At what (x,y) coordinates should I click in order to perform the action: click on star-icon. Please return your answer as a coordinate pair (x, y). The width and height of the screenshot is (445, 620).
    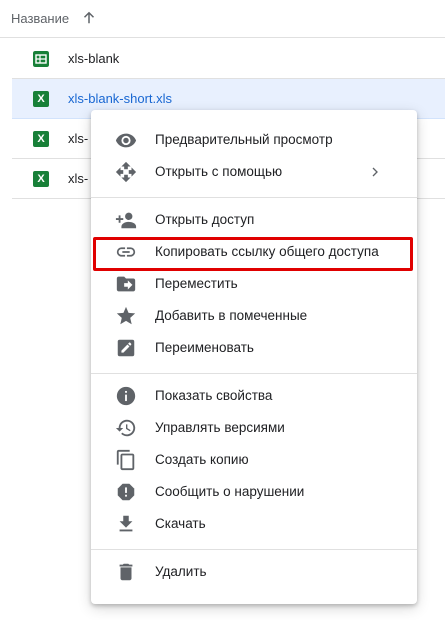
    Looking at the image, I should click on (126, 315).